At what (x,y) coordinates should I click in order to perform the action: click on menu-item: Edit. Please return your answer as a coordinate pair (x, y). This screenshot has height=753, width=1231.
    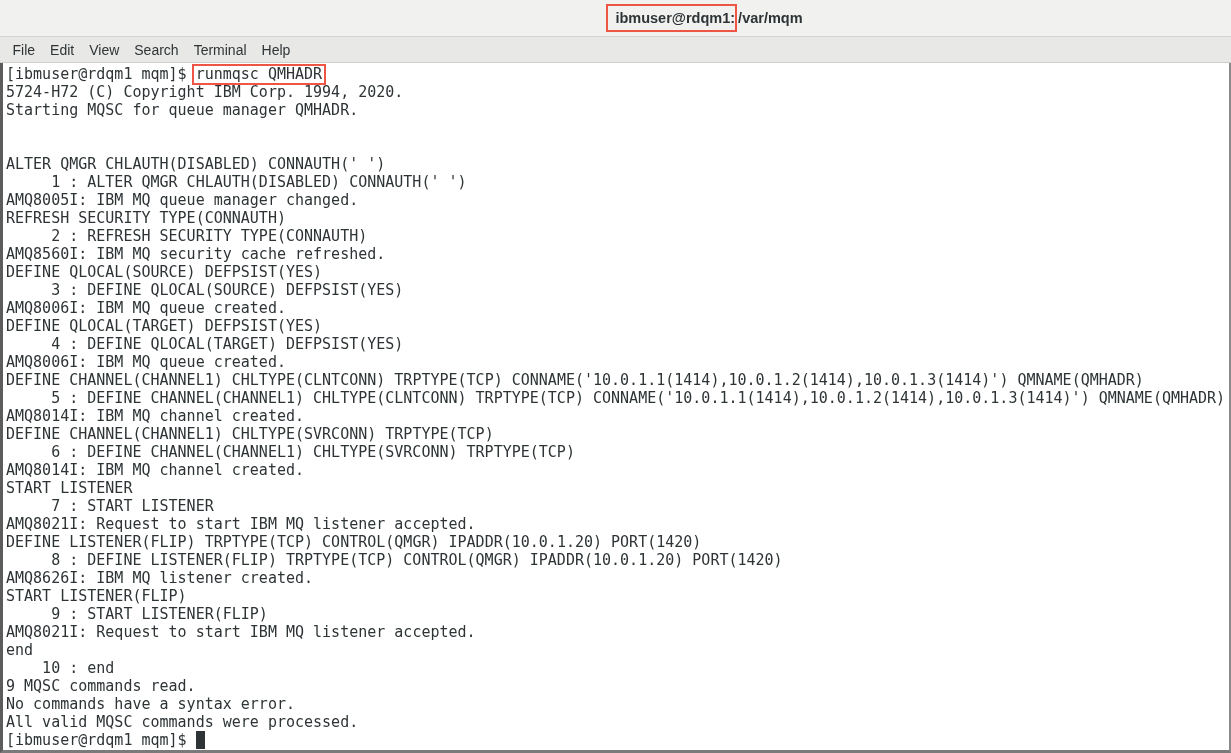
    Looking at the image, I should click on (62, 49).